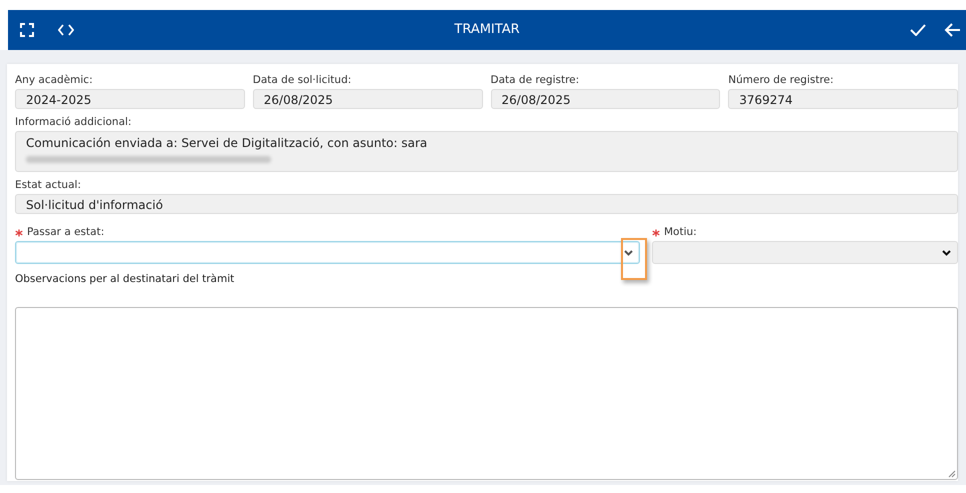 The height and width of the screenshot is (493, 966). Describe the element at coordinates (680, 232) in the screenshot. I see `field-label: Motiu:` at that location.